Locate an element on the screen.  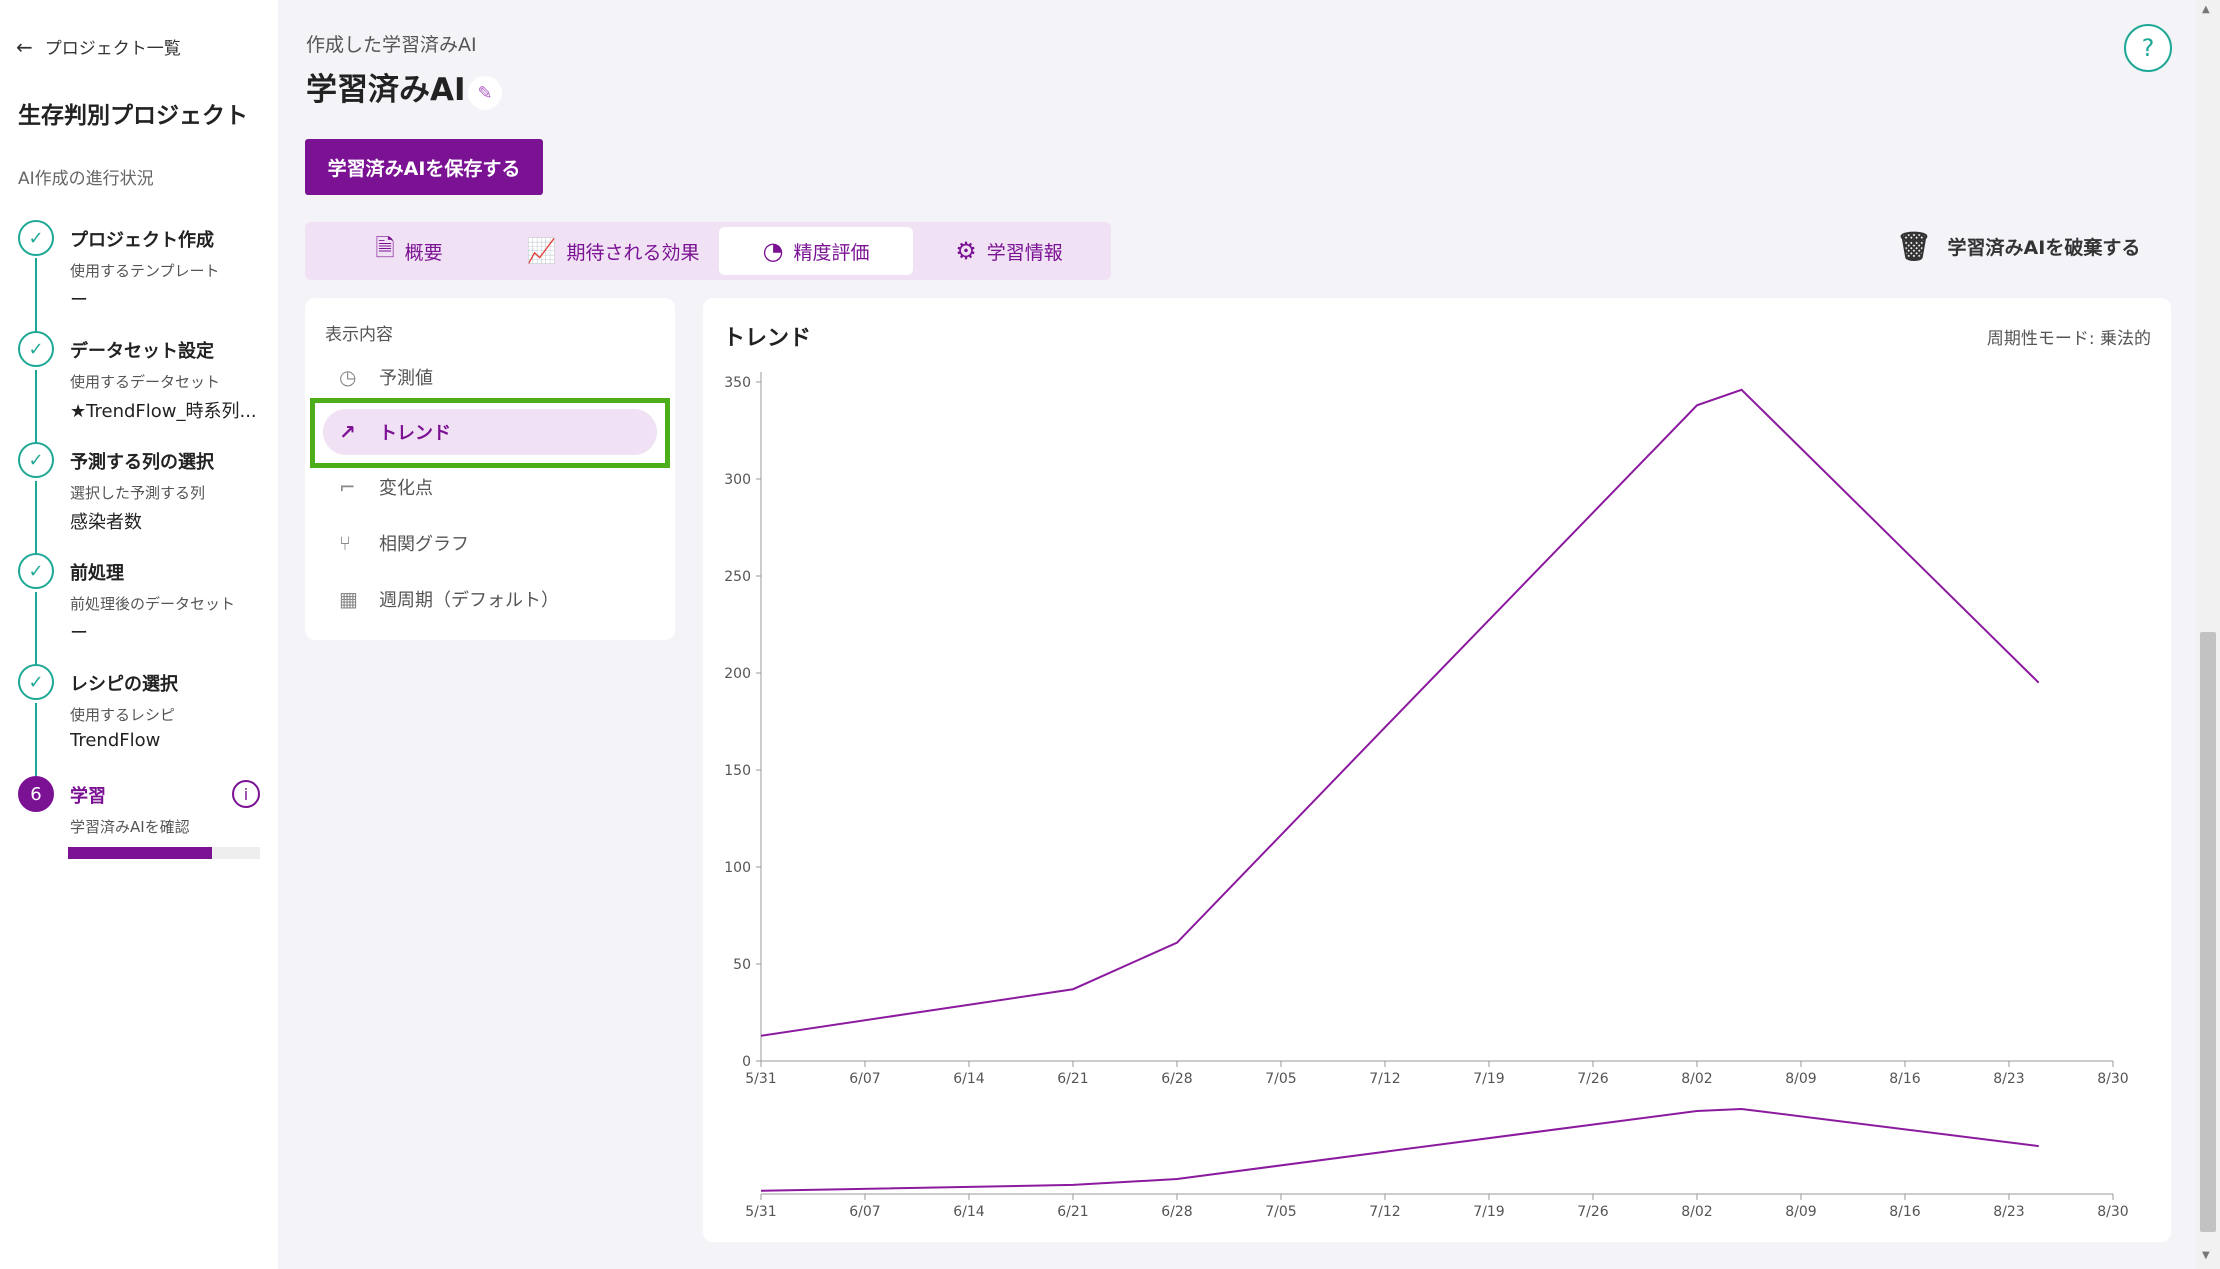
back-to-projects-link: ← プロジェクト一覧 is located at coordinates (98, 47).